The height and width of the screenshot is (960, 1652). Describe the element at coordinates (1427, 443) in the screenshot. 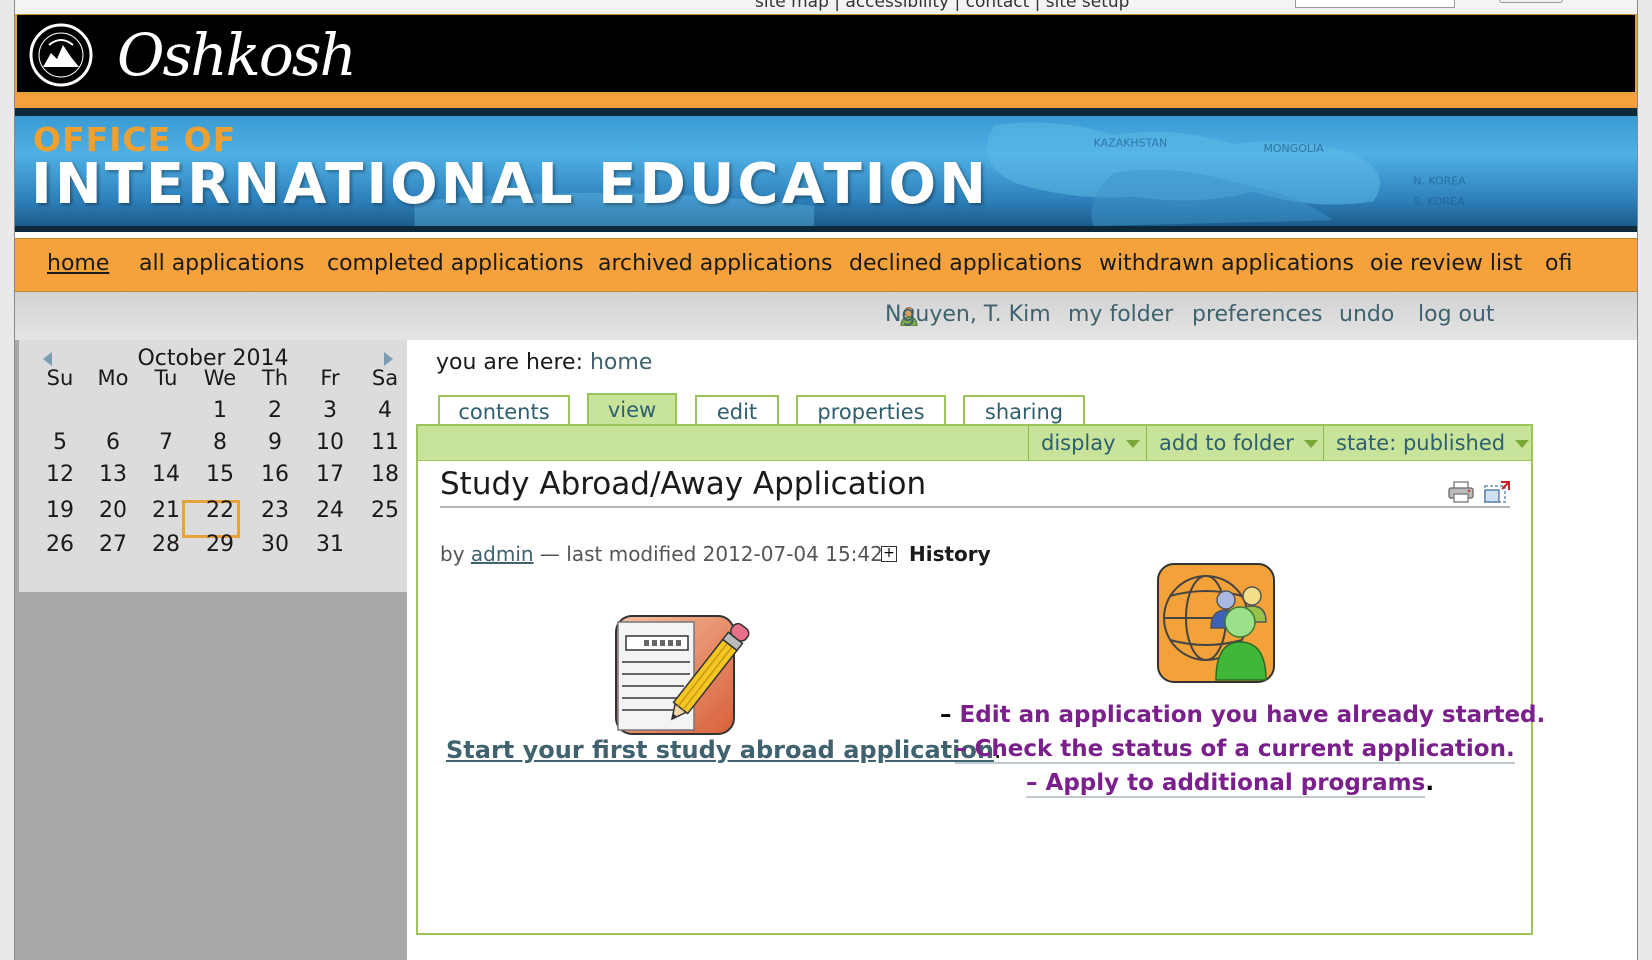

I see `state-menu: state: published` at that location.